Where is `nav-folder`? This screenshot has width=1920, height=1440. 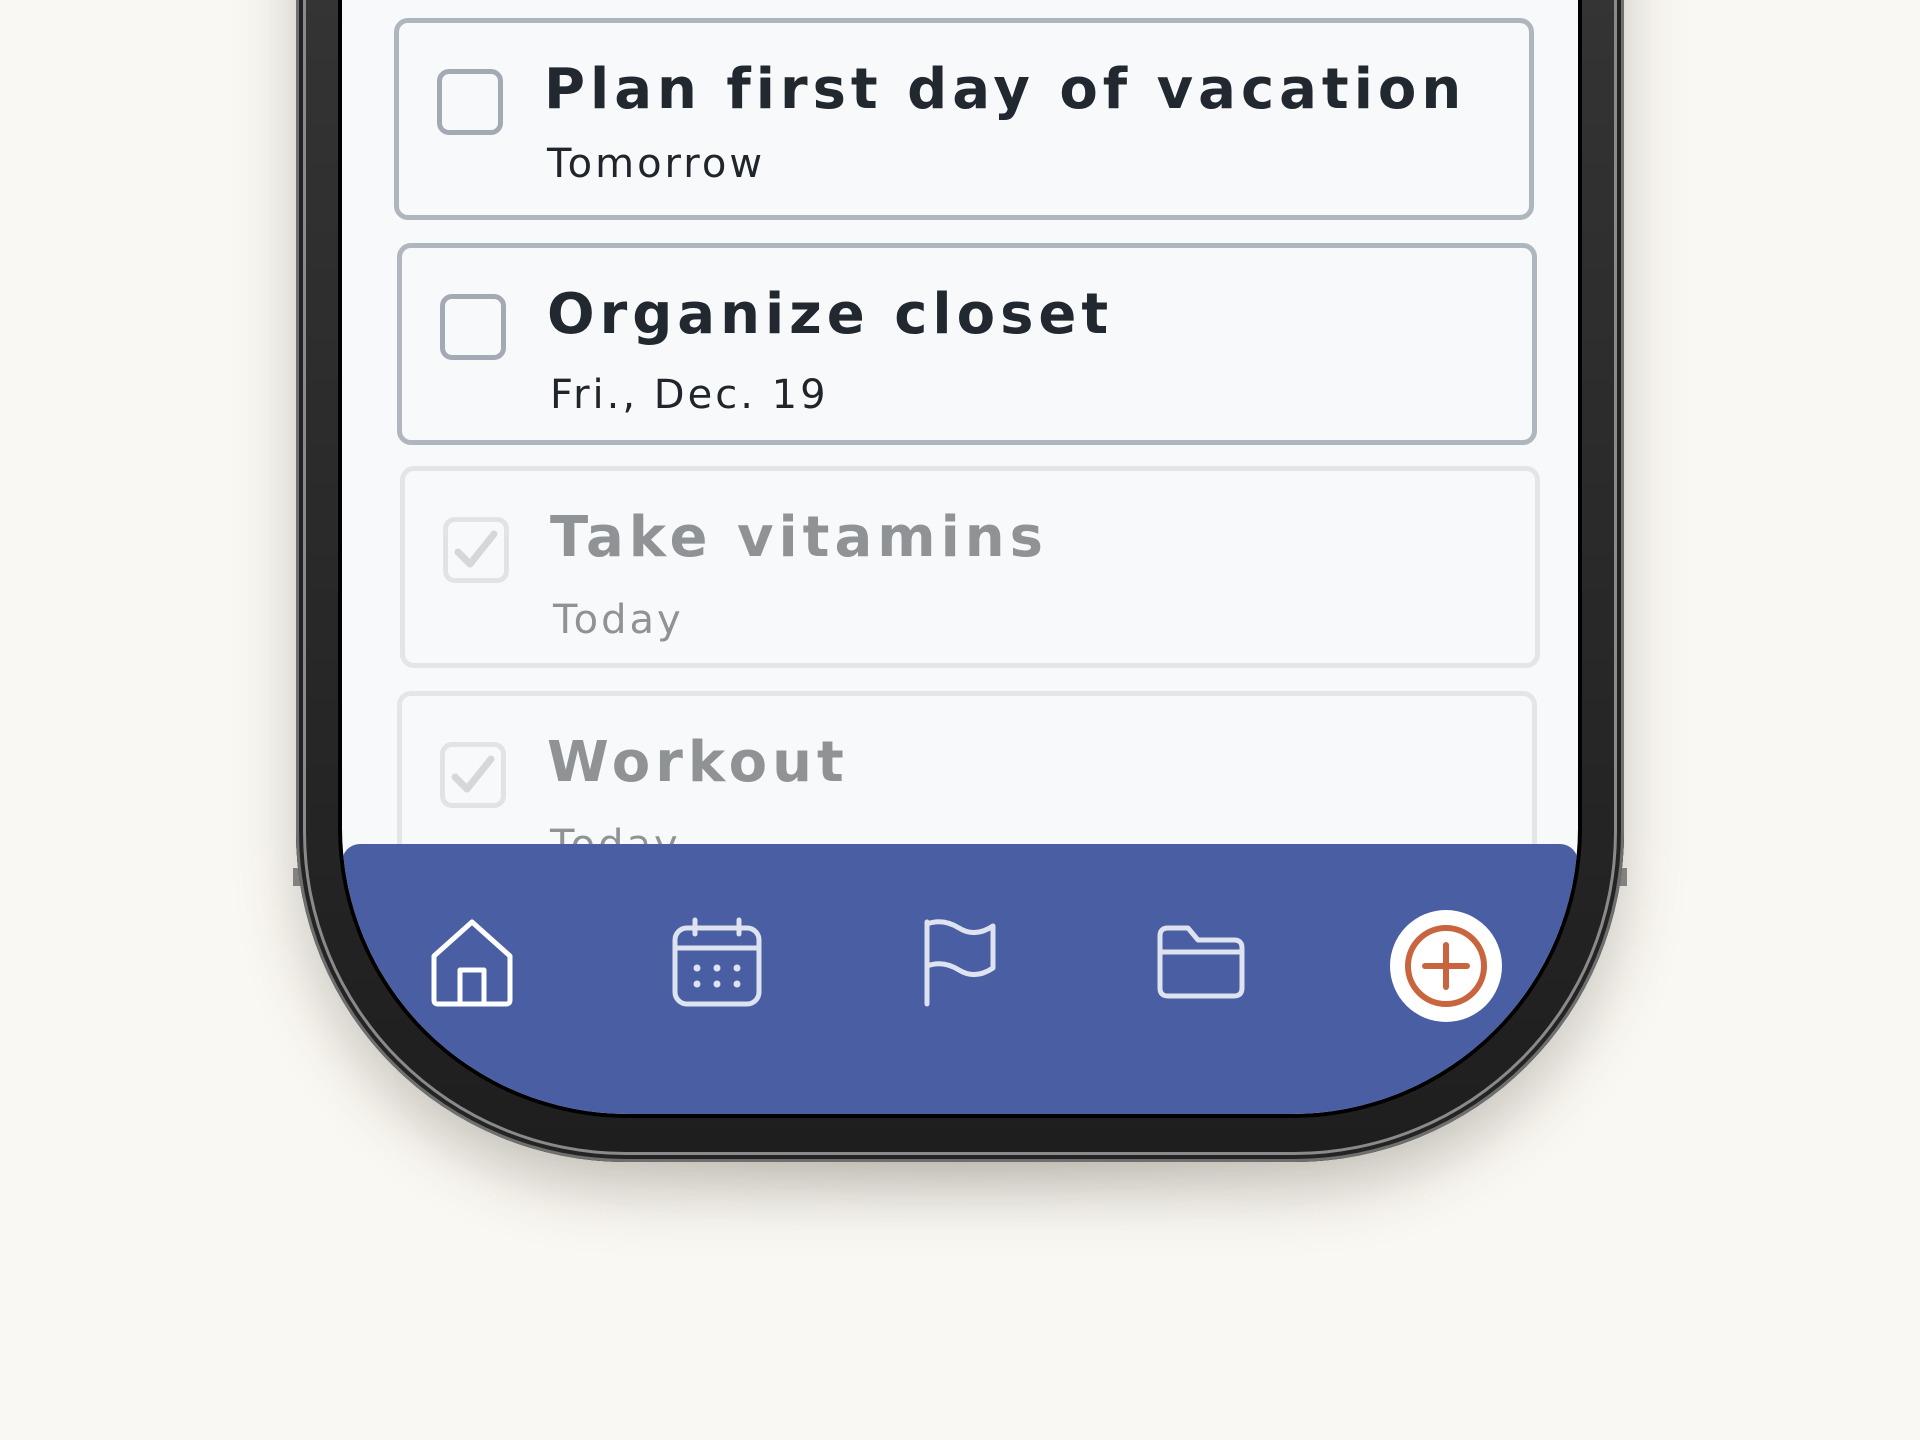
nav-folder is located at coordinates (1200, 962).